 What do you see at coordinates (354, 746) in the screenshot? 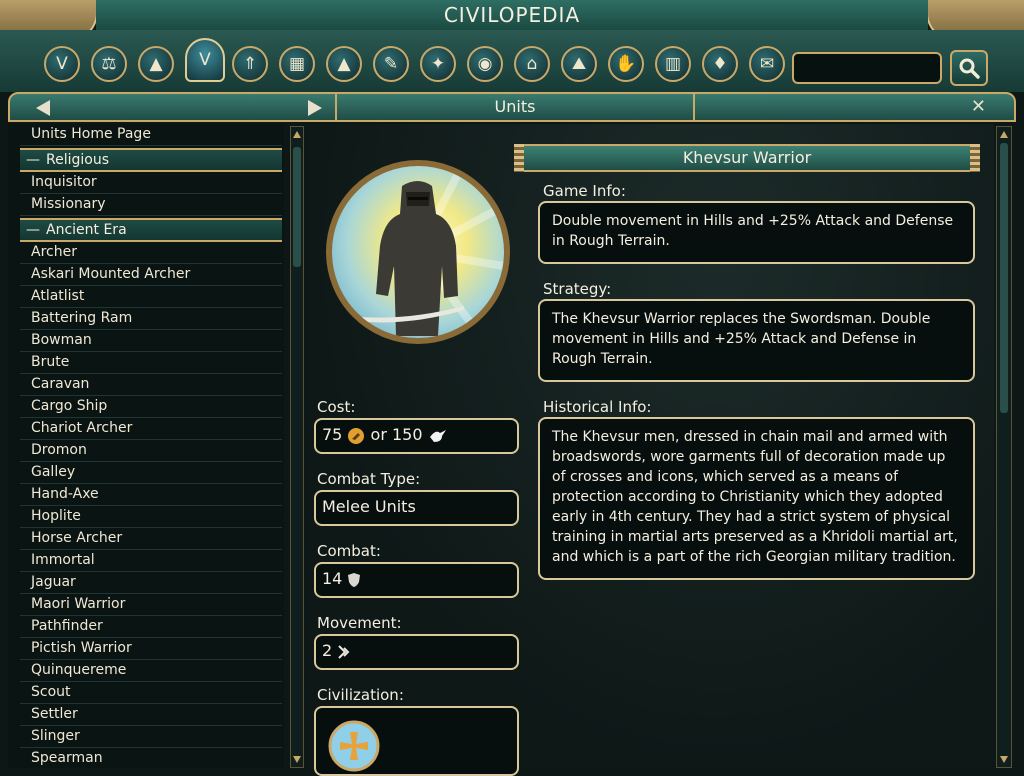
I see `georgia-cross-emblem-icon` at bounding box center [354, 746].